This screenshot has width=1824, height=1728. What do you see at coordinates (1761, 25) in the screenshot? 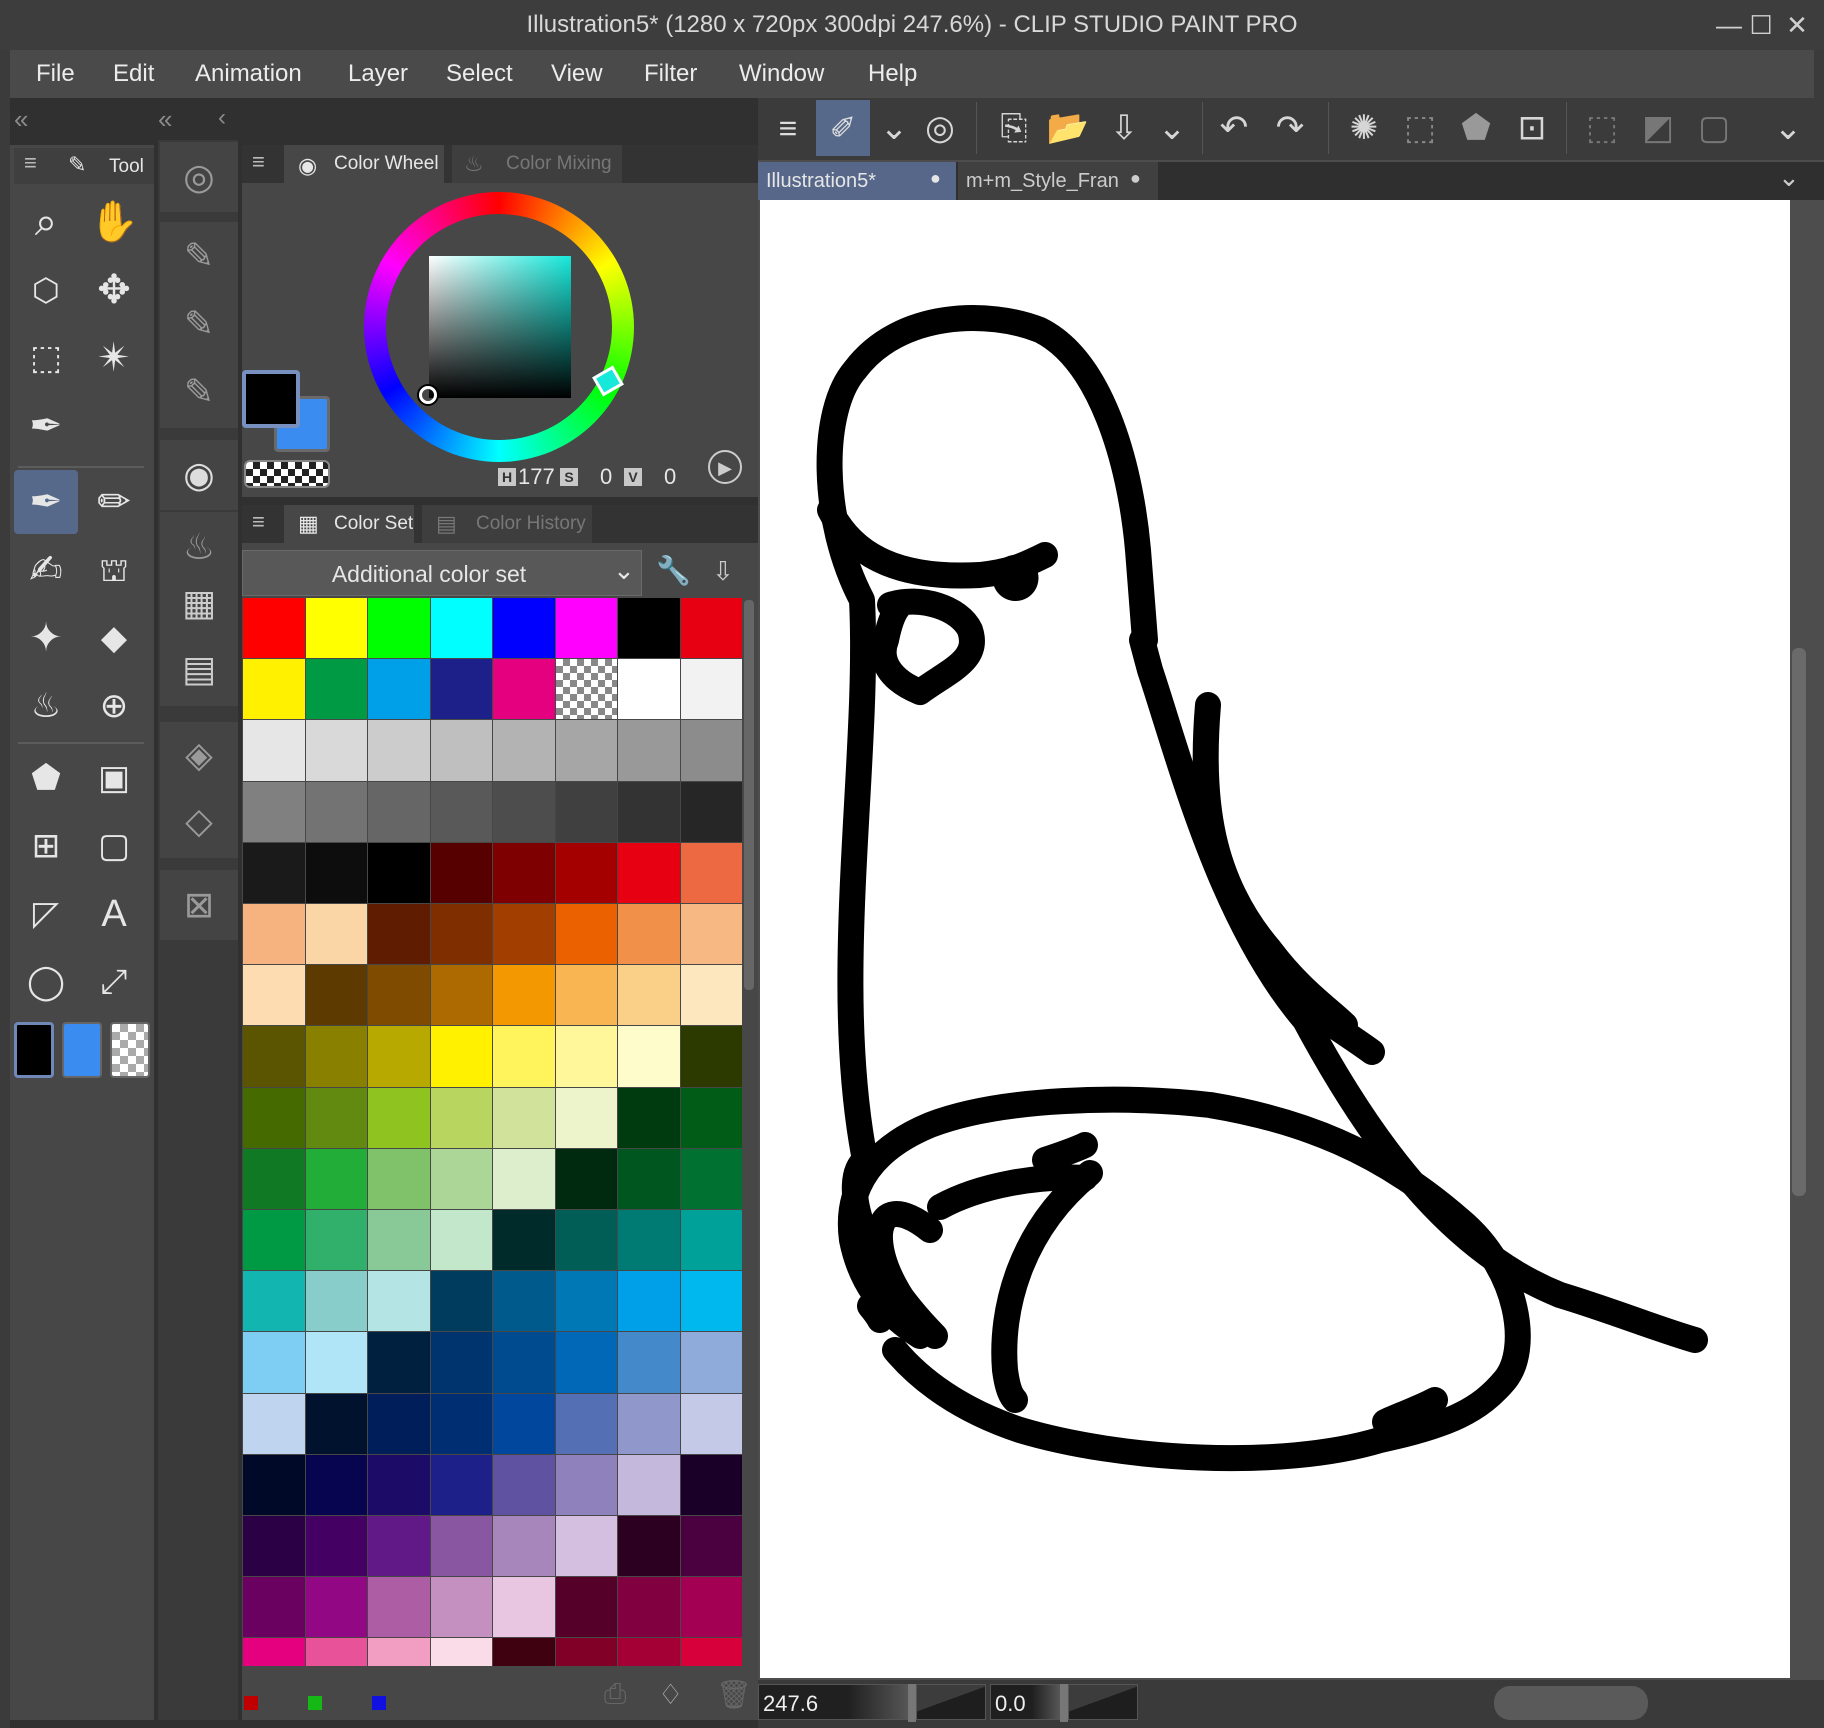
I see `maximize-button: ☐` at bounding box center [1761, 25].